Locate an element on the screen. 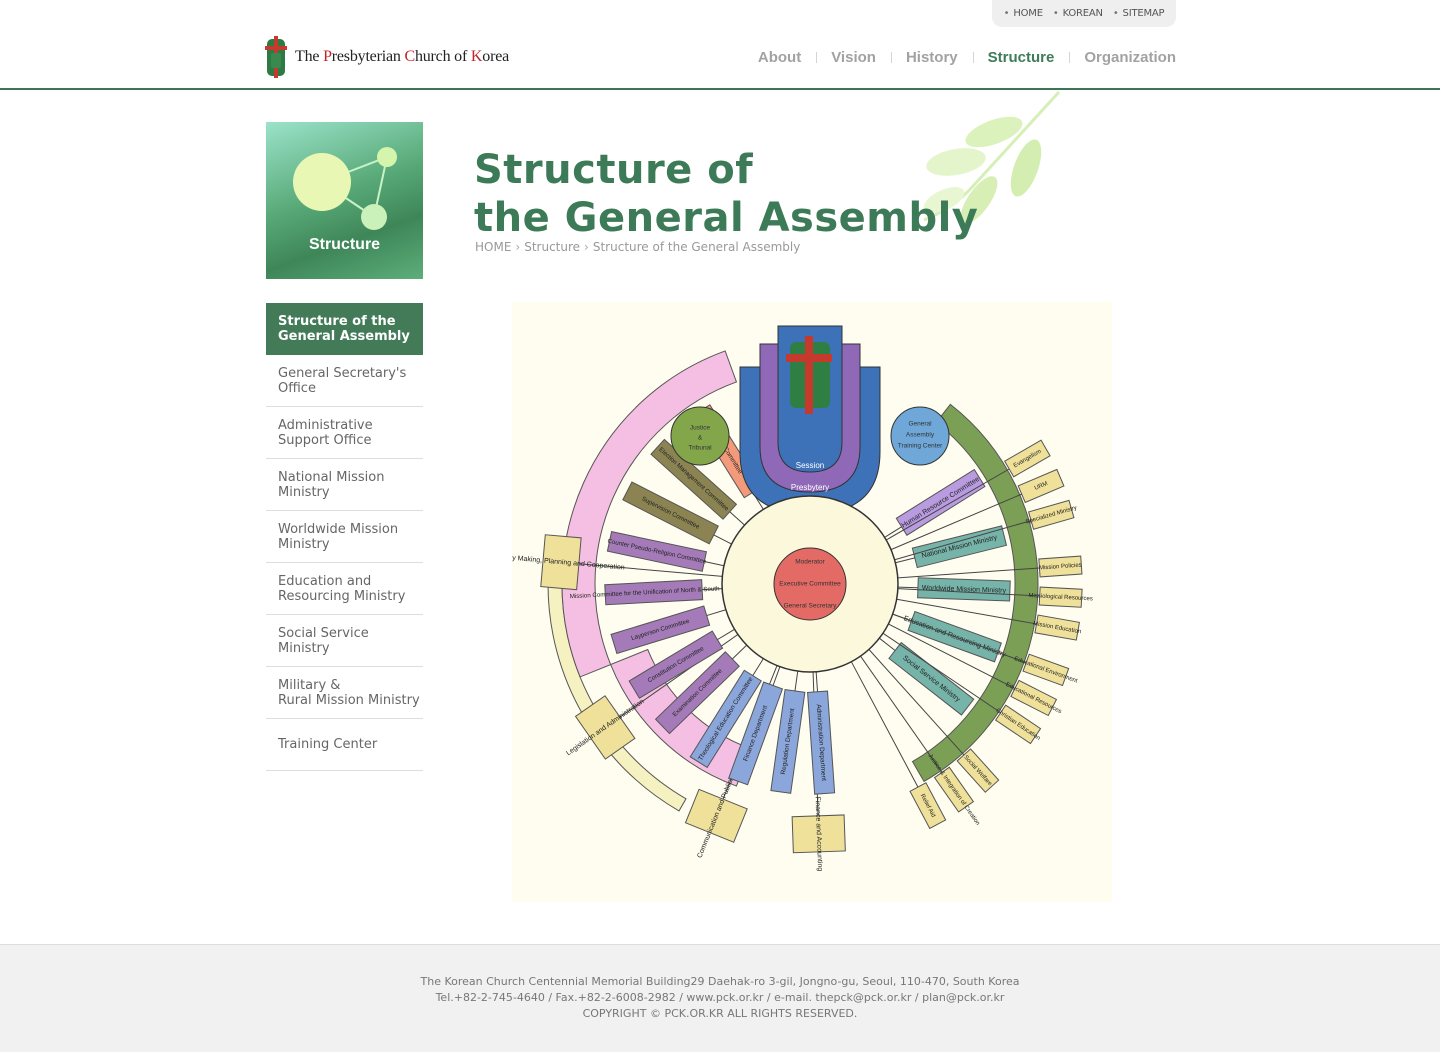  utility-nav: HOME KOREAN SITEMAP is located at coordinates (1084, 13).